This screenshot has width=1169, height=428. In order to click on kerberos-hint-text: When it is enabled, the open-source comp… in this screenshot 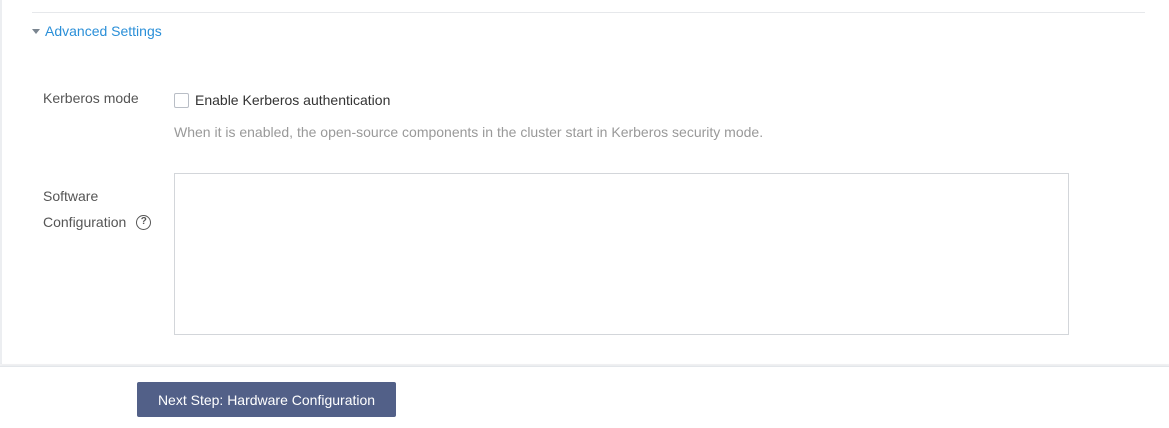, I will do `click(469, 132)`.